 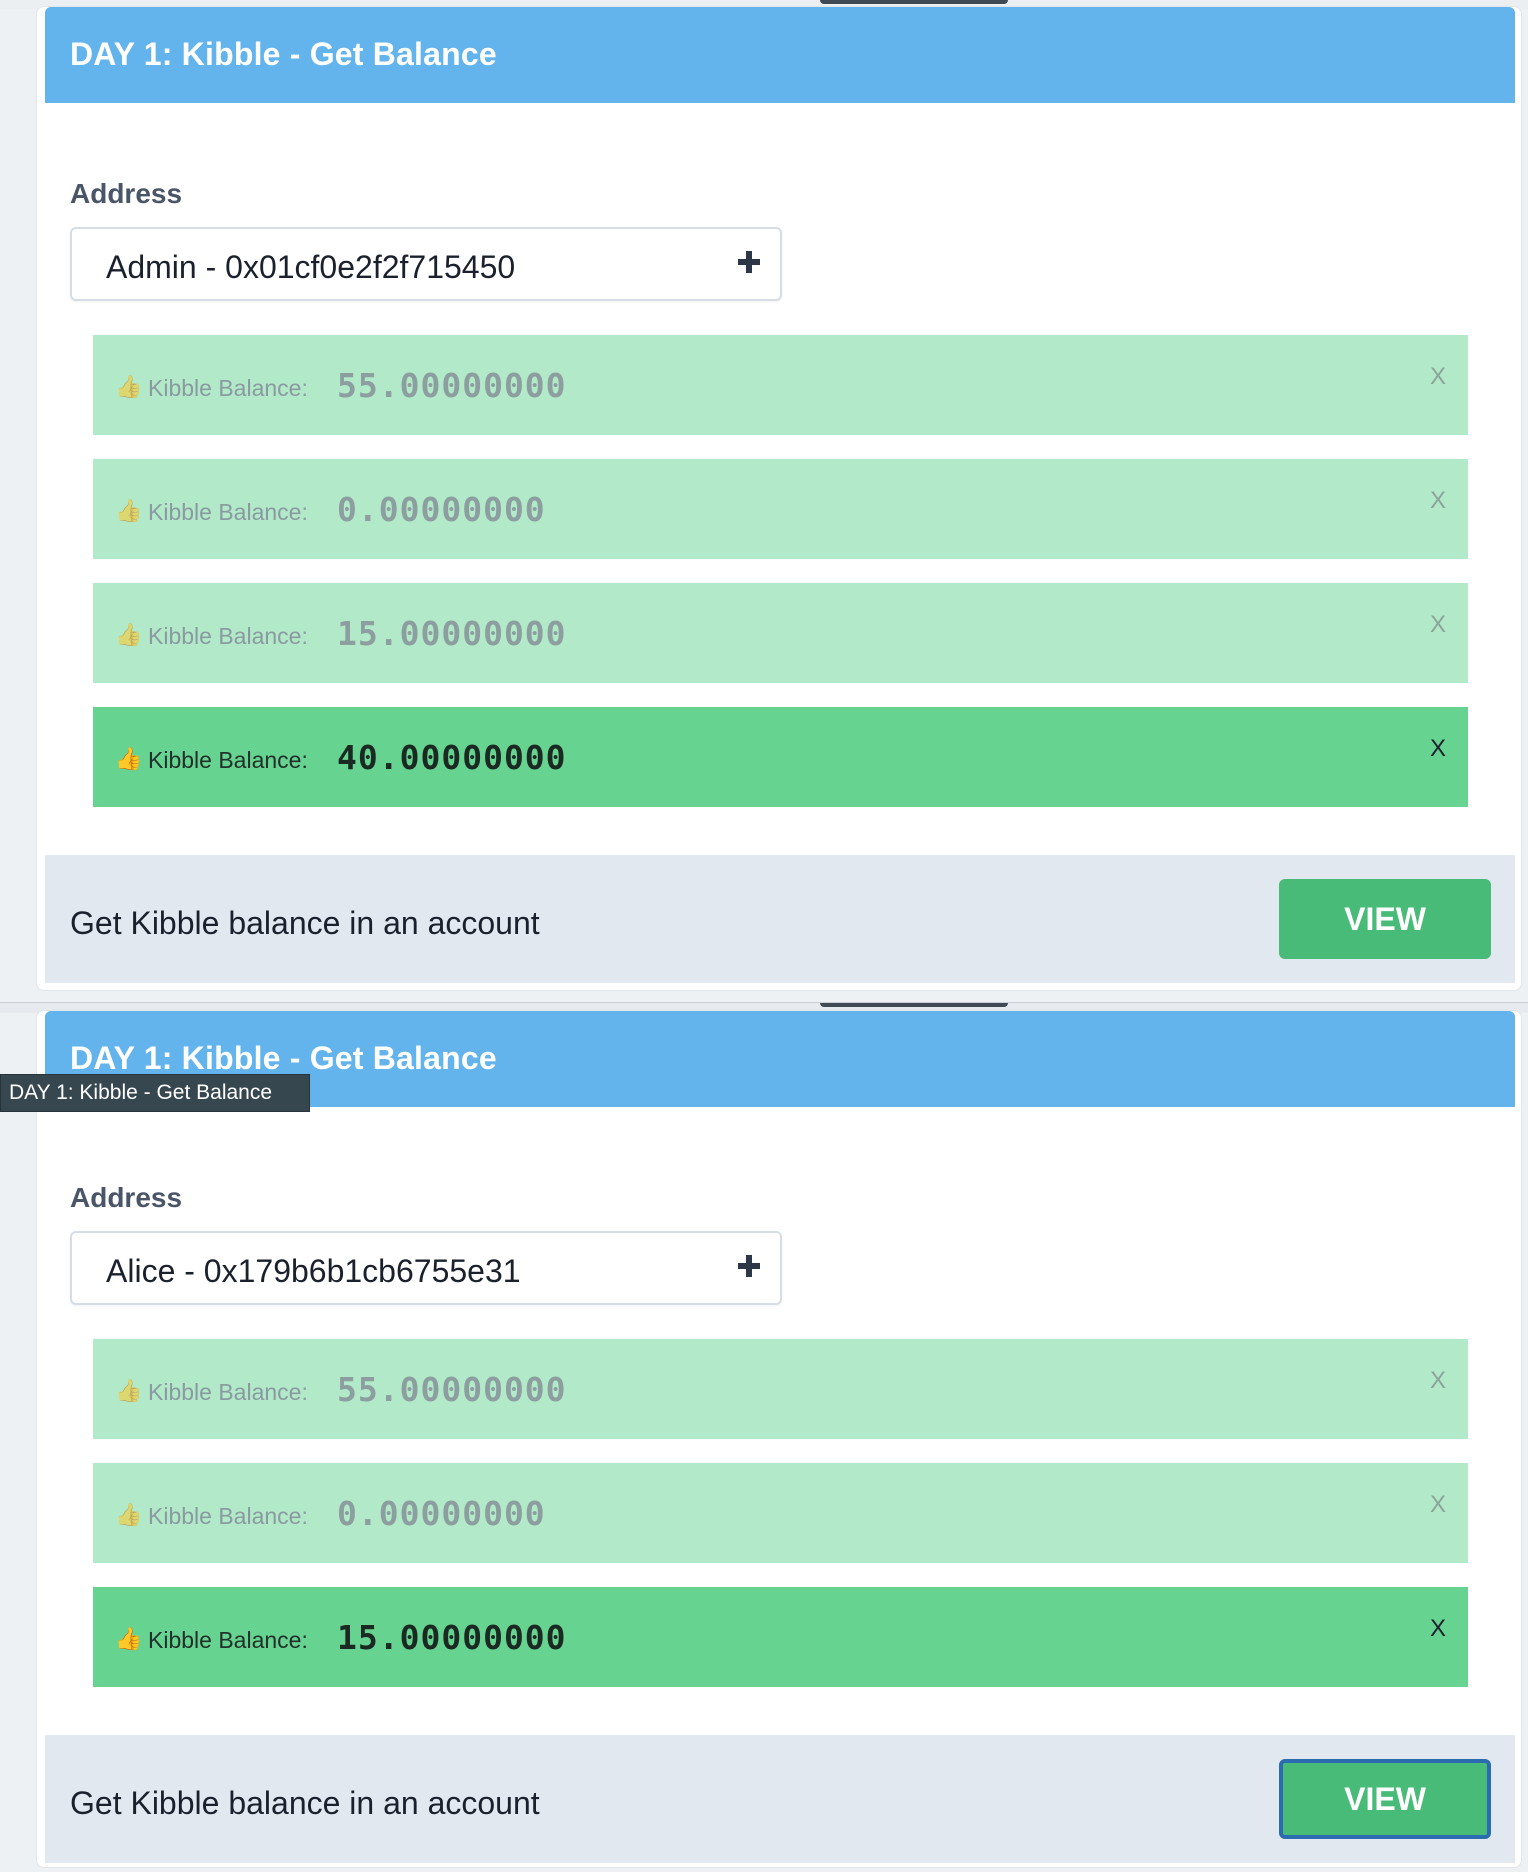 I want to click on address-select: Alice - 0x179b6b1cb6755e31, so click(x=426, y=1268).